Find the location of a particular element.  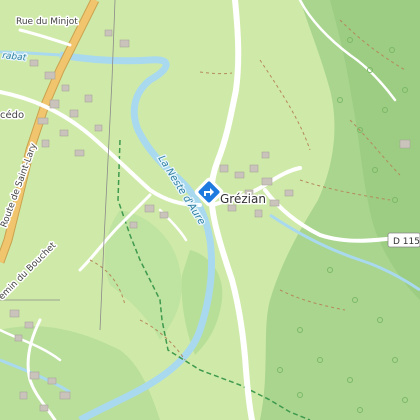

town-label-grezian: Grézian is located at coordinates (243, 199).